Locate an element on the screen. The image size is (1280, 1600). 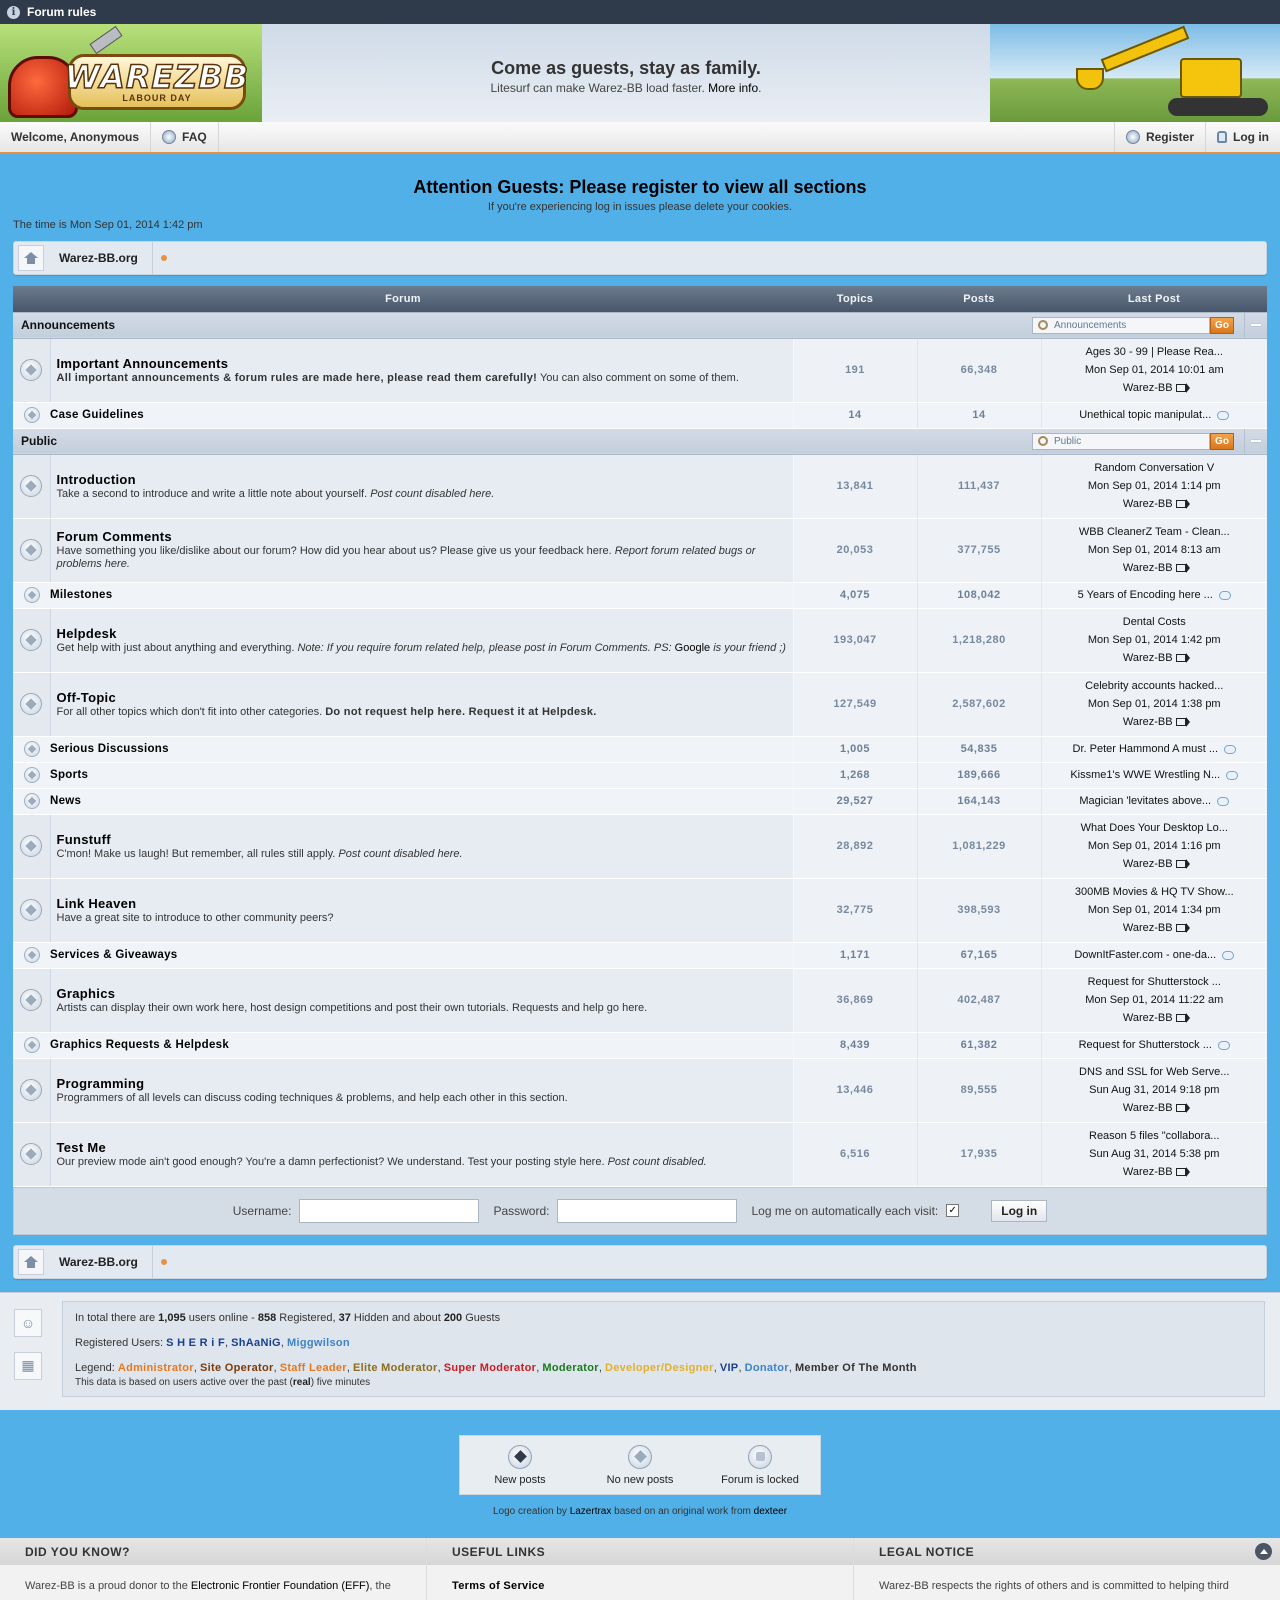
site-logo: WAREZBB LABOUR DAY is located at coordinates (131, 73).